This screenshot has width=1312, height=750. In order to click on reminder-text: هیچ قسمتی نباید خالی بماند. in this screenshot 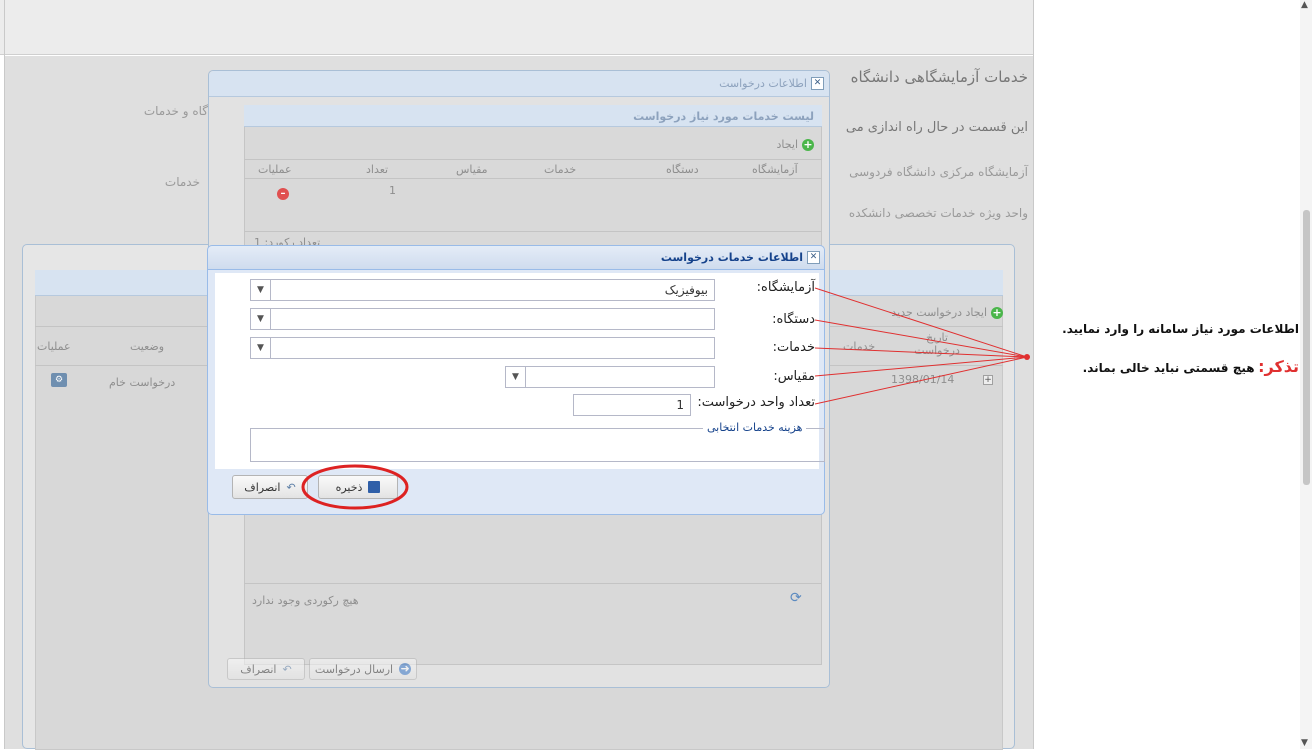, I will do `click(1168, 368)`.